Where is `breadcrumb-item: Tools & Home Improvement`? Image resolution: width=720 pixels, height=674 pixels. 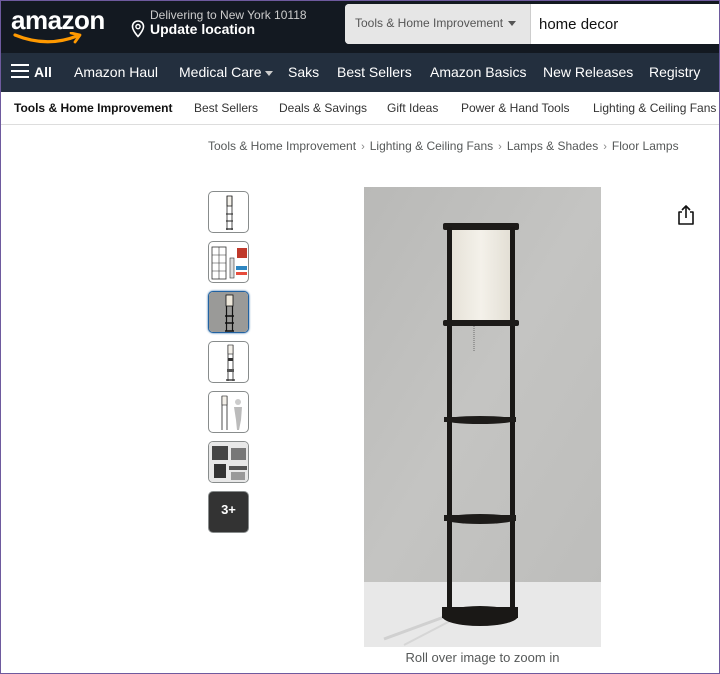
breadcrumb-item: Tools & Home Improvement is located at coordinates (282, 146).